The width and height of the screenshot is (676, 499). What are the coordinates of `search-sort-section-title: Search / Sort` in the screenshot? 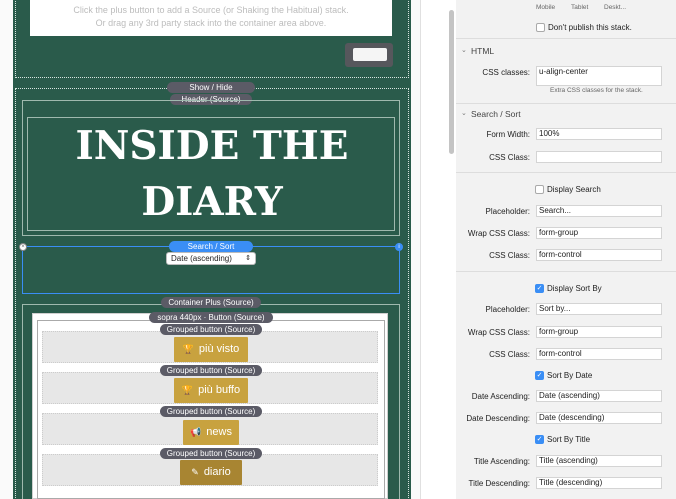 It's located at (496, 114).